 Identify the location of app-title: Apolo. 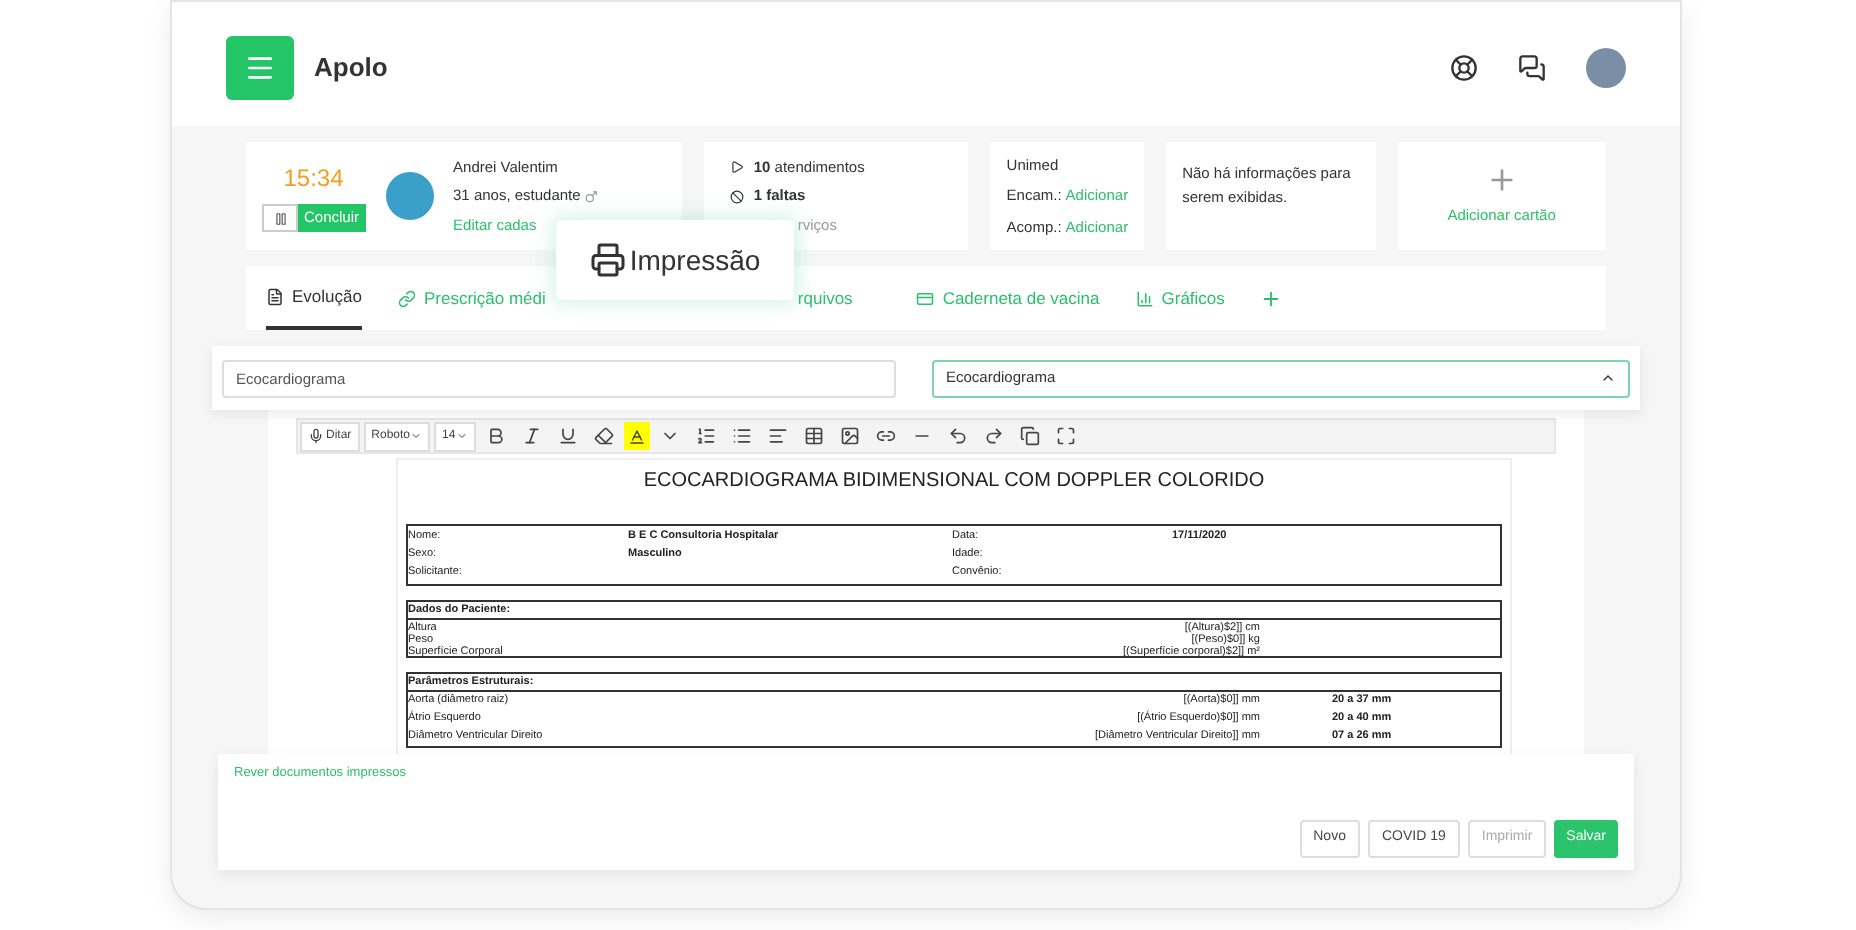
(351, 67).